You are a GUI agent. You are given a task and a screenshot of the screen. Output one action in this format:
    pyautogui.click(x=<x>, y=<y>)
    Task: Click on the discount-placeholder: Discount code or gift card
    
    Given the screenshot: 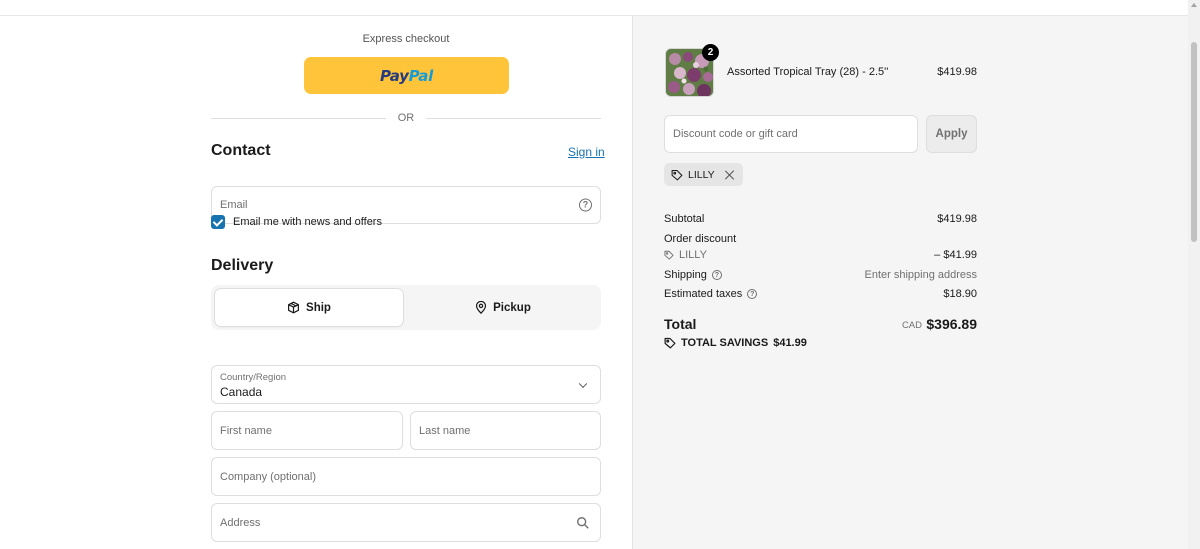 What is the action you would take?
    pyautogui.click(x=735, y=134)
    